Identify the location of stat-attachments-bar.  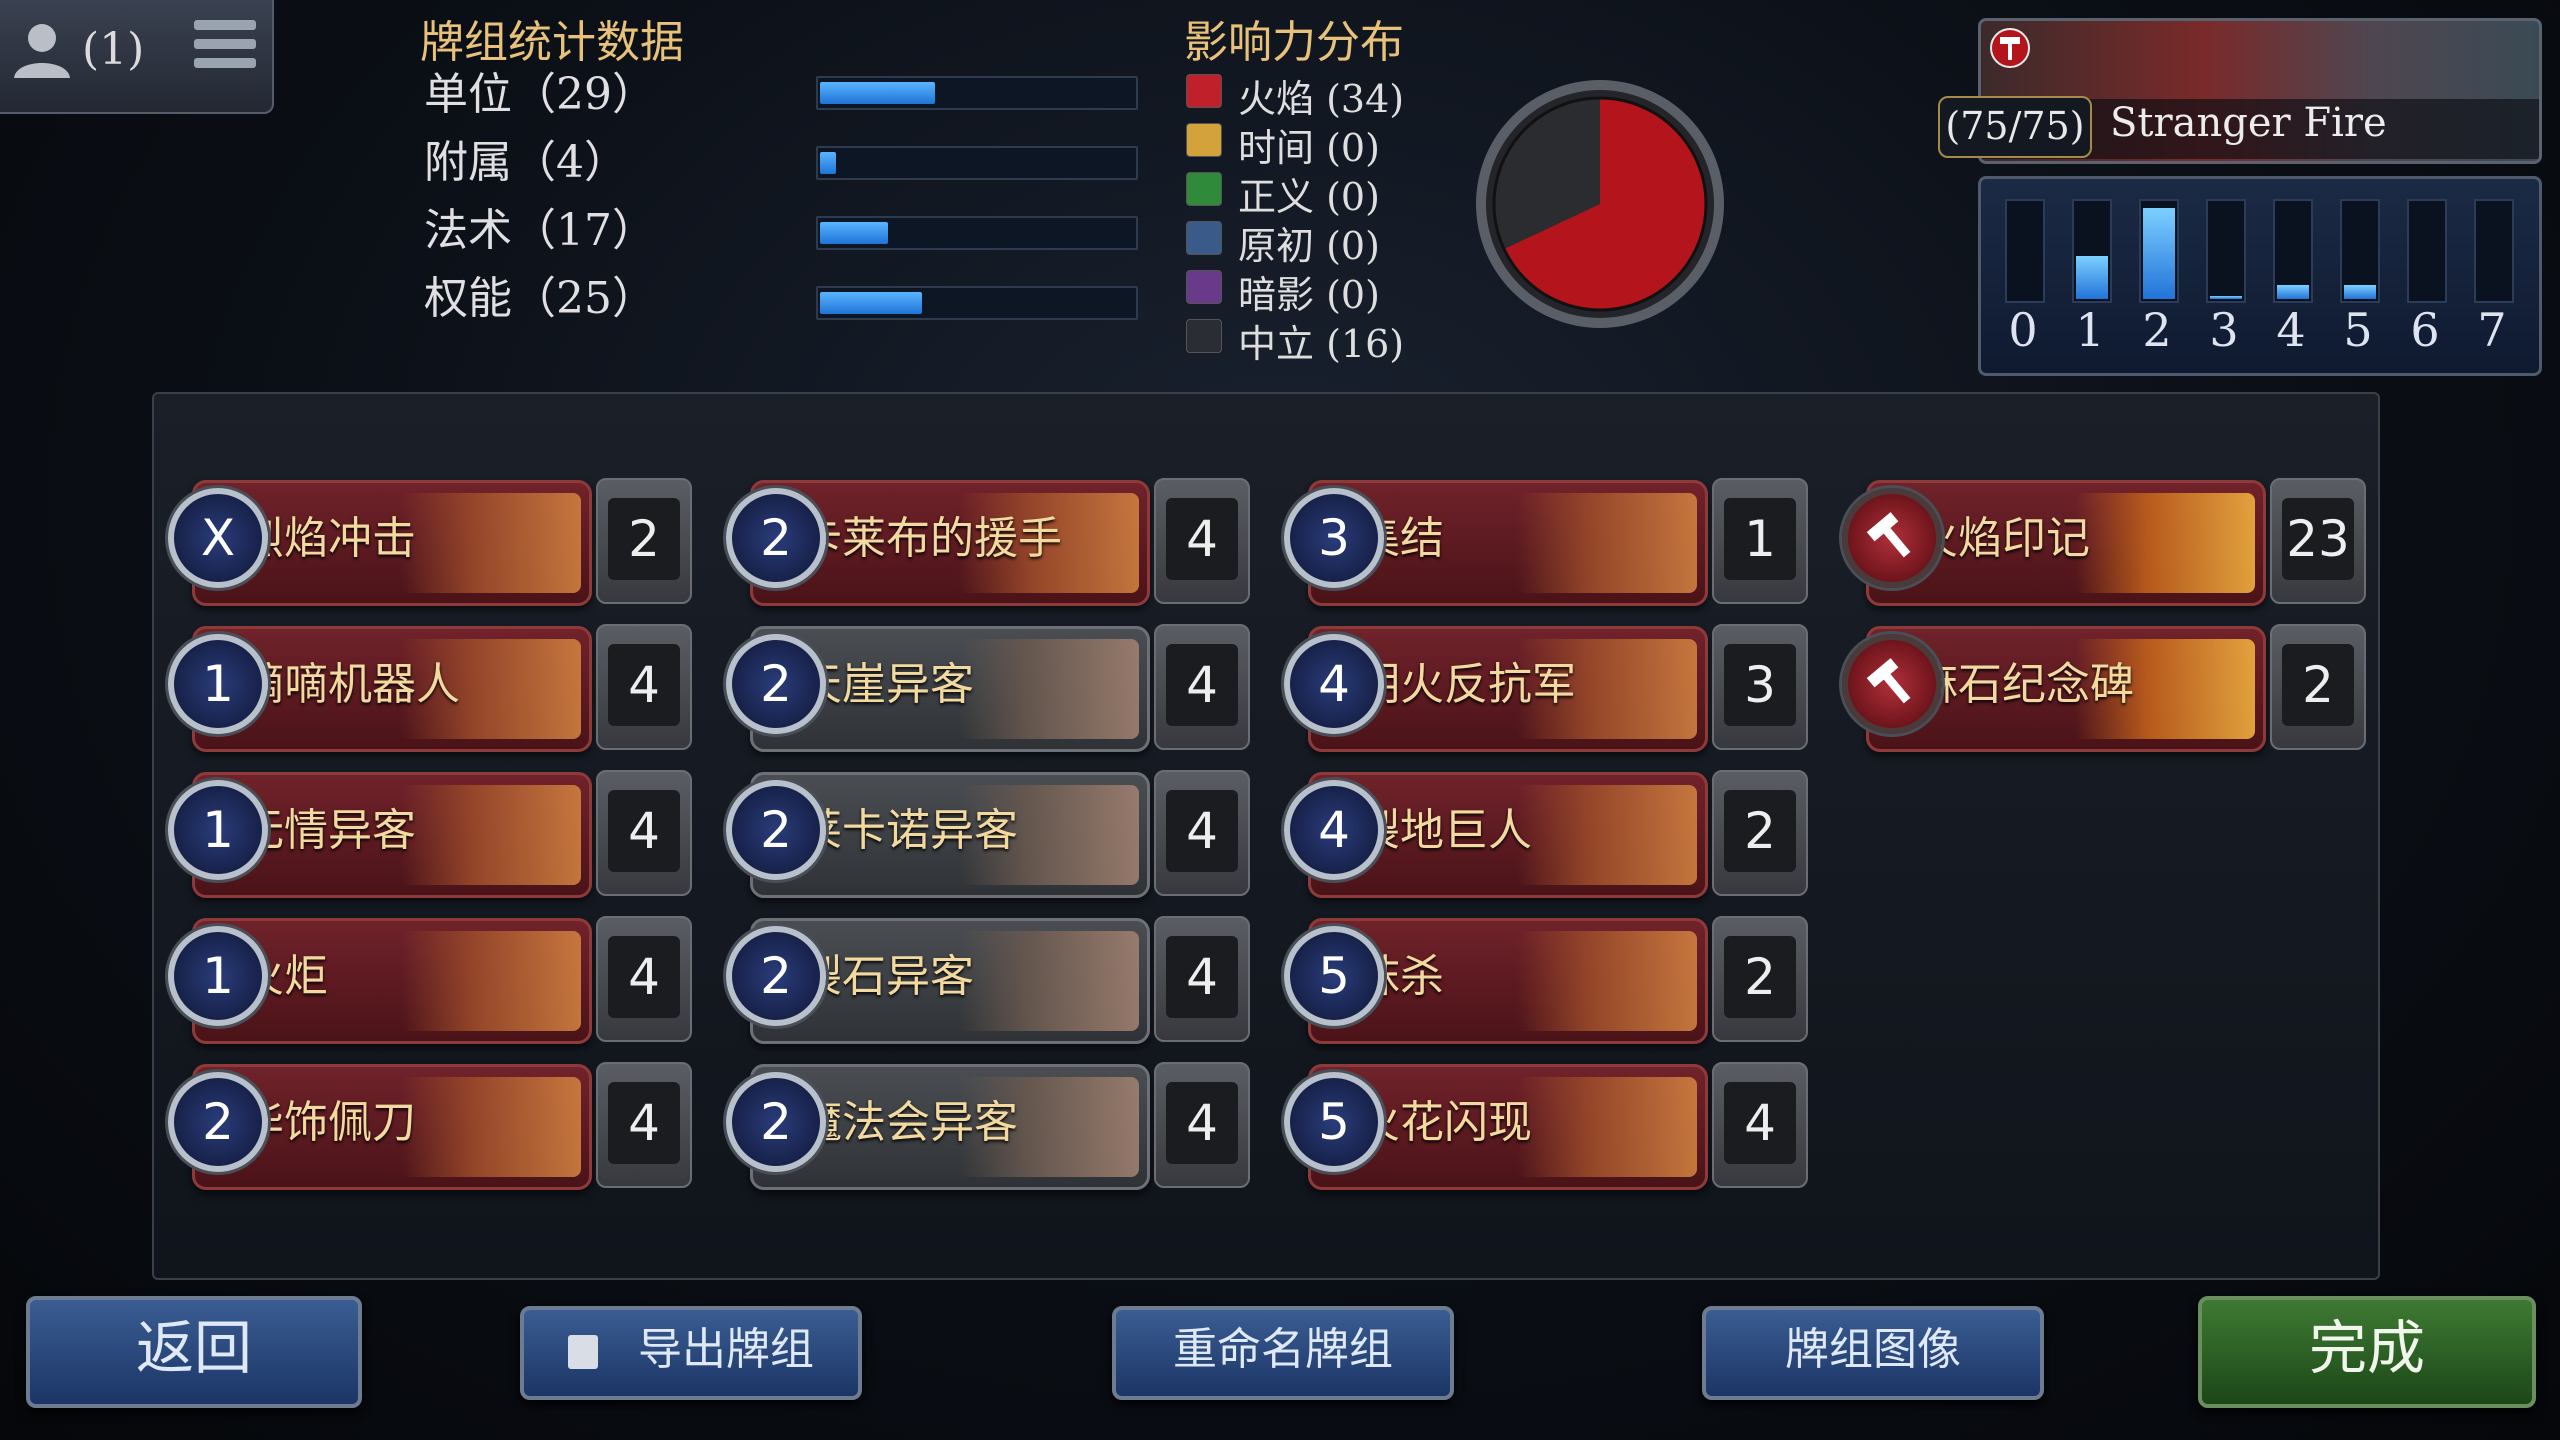
(977, 163).